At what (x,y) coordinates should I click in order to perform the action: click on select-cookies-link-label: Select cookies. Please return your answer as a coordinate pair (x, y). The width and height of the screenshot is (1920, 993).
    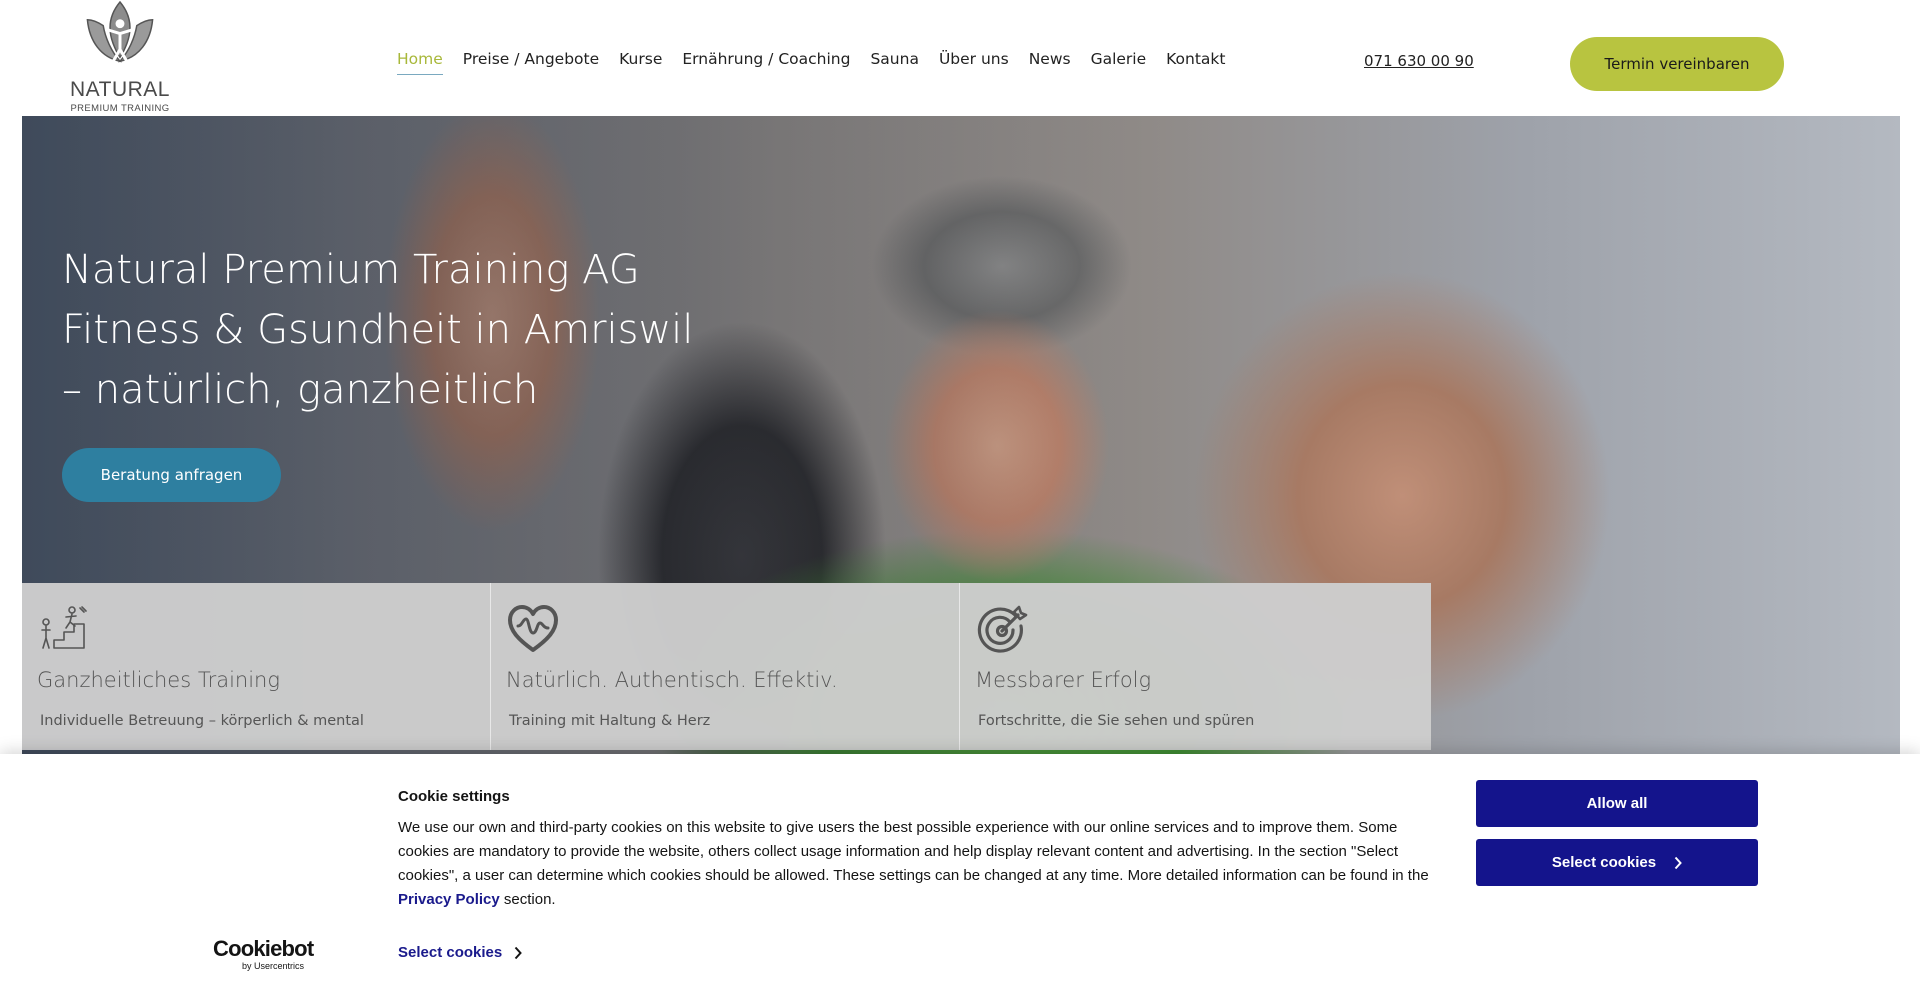
    Looking at the image, I should click on (450, 952).